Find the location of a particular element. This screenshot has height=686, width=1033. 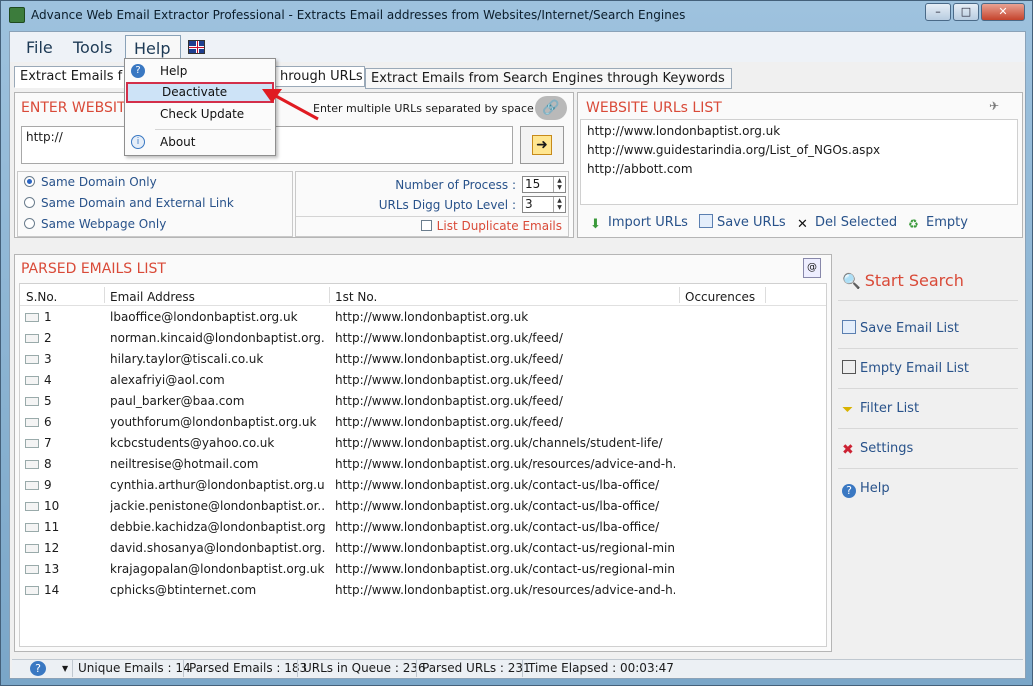

cell-sno: 11 is located at coordinates (52, 527).